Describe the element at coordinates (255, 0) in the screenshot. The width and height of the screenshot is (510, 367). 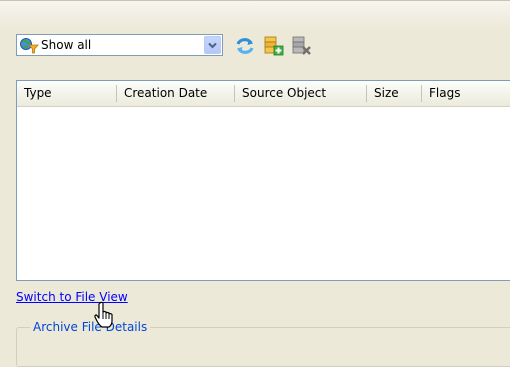
I see `top-separator` at that location.